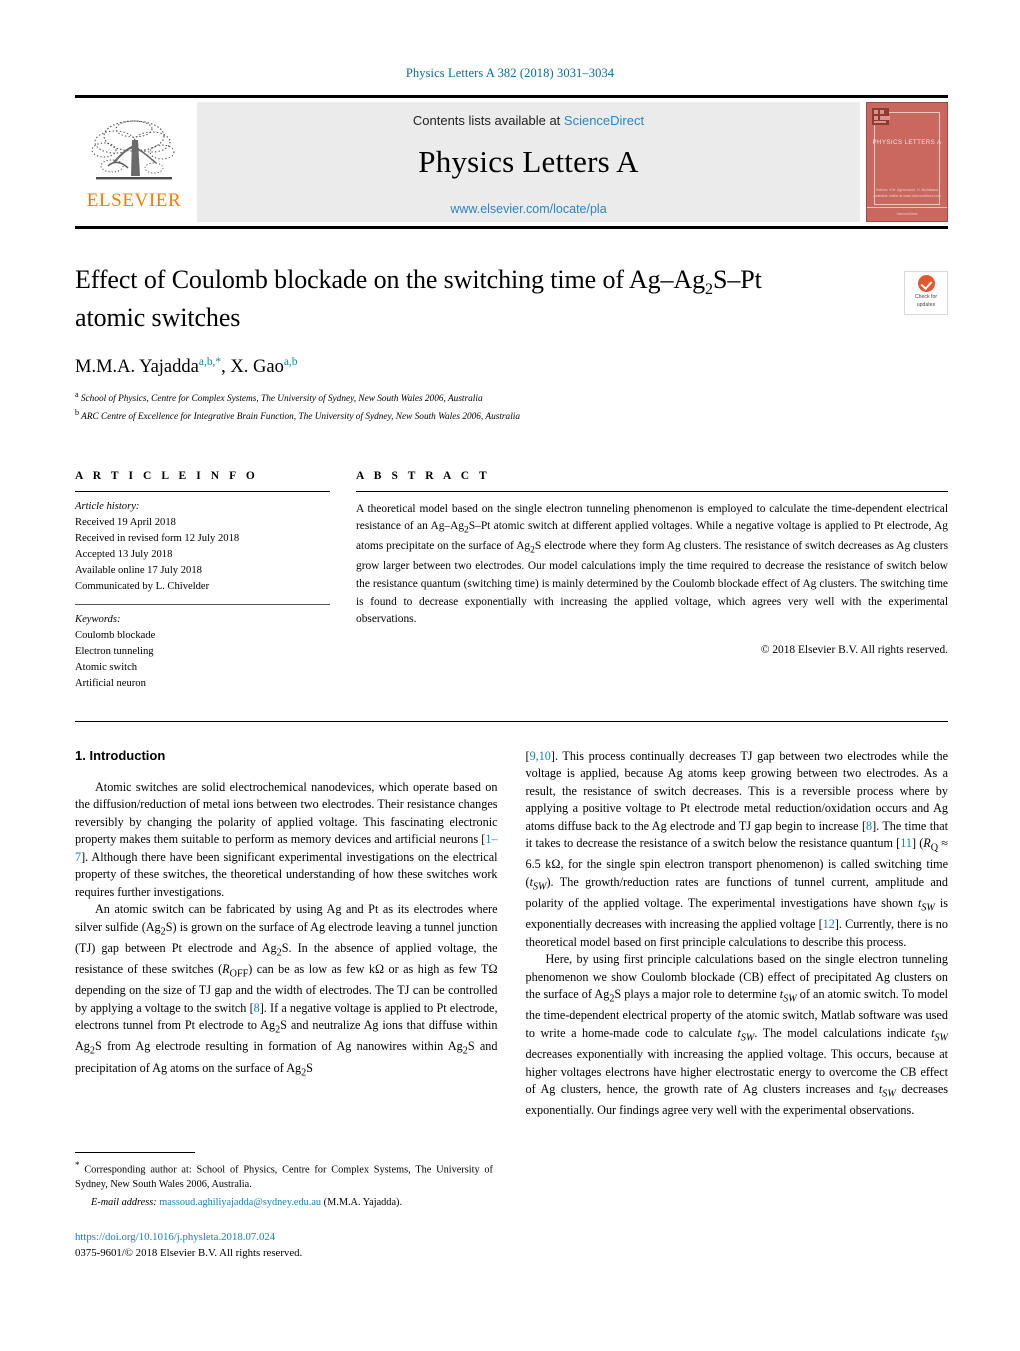 This screenshot has width=1020, height=1351. What do you see at coordinates (167, 475) in the screenshot?
I see `article-info-heading: A R T I C L E I N F O` at bounding box center [167, 475].